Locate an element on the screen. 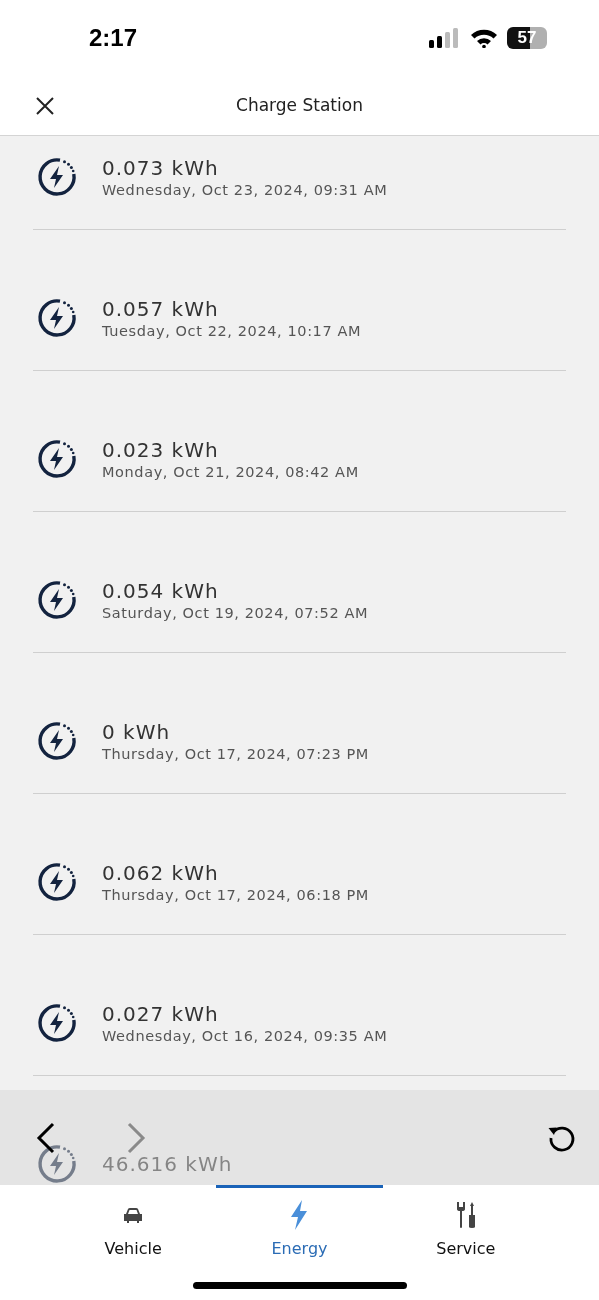 The image size is (599, 1300). lightning-icon is located at coordinates (299, 1215).